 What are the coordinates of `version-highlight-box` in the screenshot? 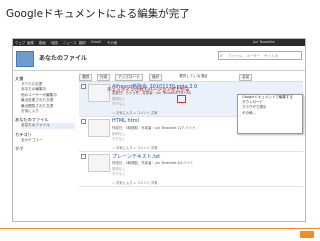 It's located at (181, 99).